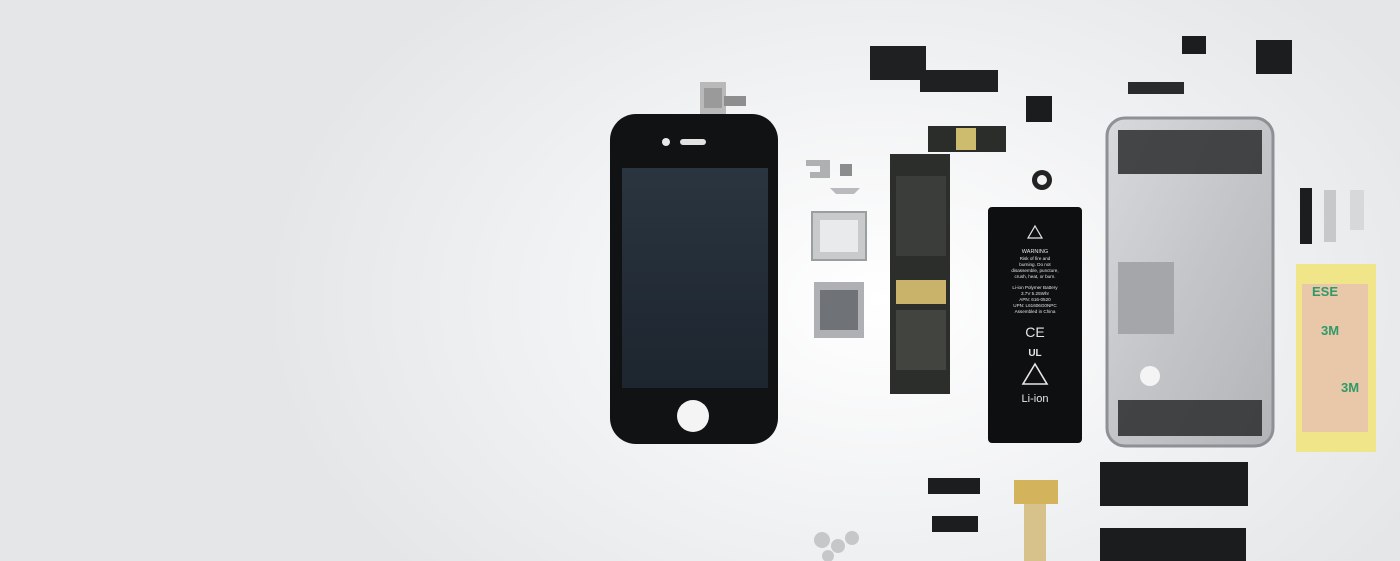  What do you see at coordinates (836, 249) in the screenshot?
I see `small-brackets` at bounding box center [836, 249].